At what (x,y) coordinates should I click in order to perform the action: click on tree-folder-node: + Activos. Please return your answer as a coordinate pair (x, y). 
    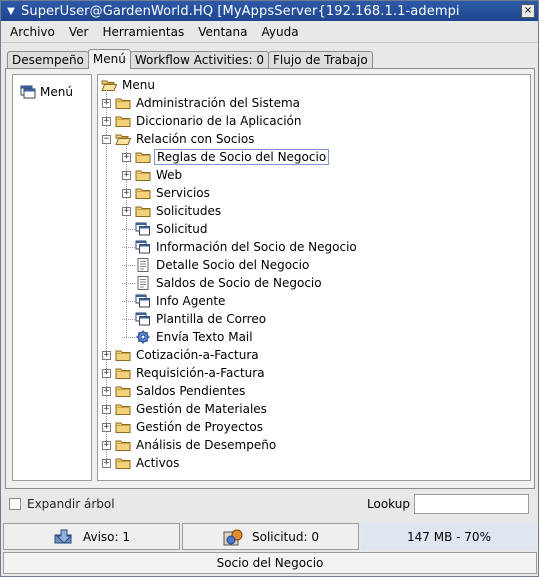
    Looking at the image, I should click on (141, 463).